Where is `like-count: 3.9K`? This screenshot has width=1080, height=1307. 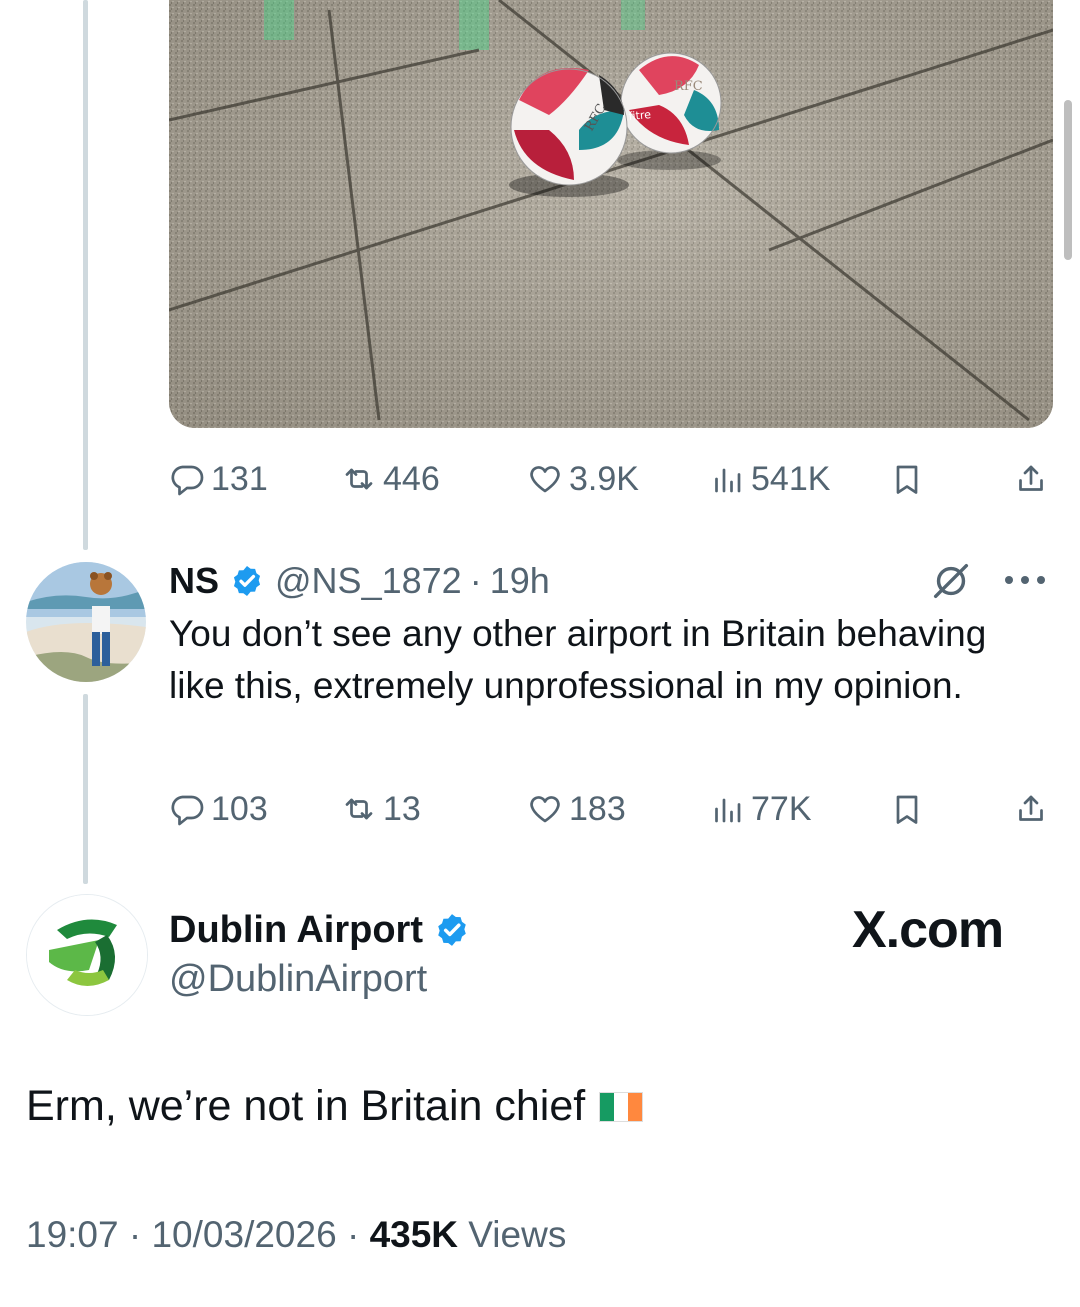
like-count: 3.9K is located at coordinates (604, 479).